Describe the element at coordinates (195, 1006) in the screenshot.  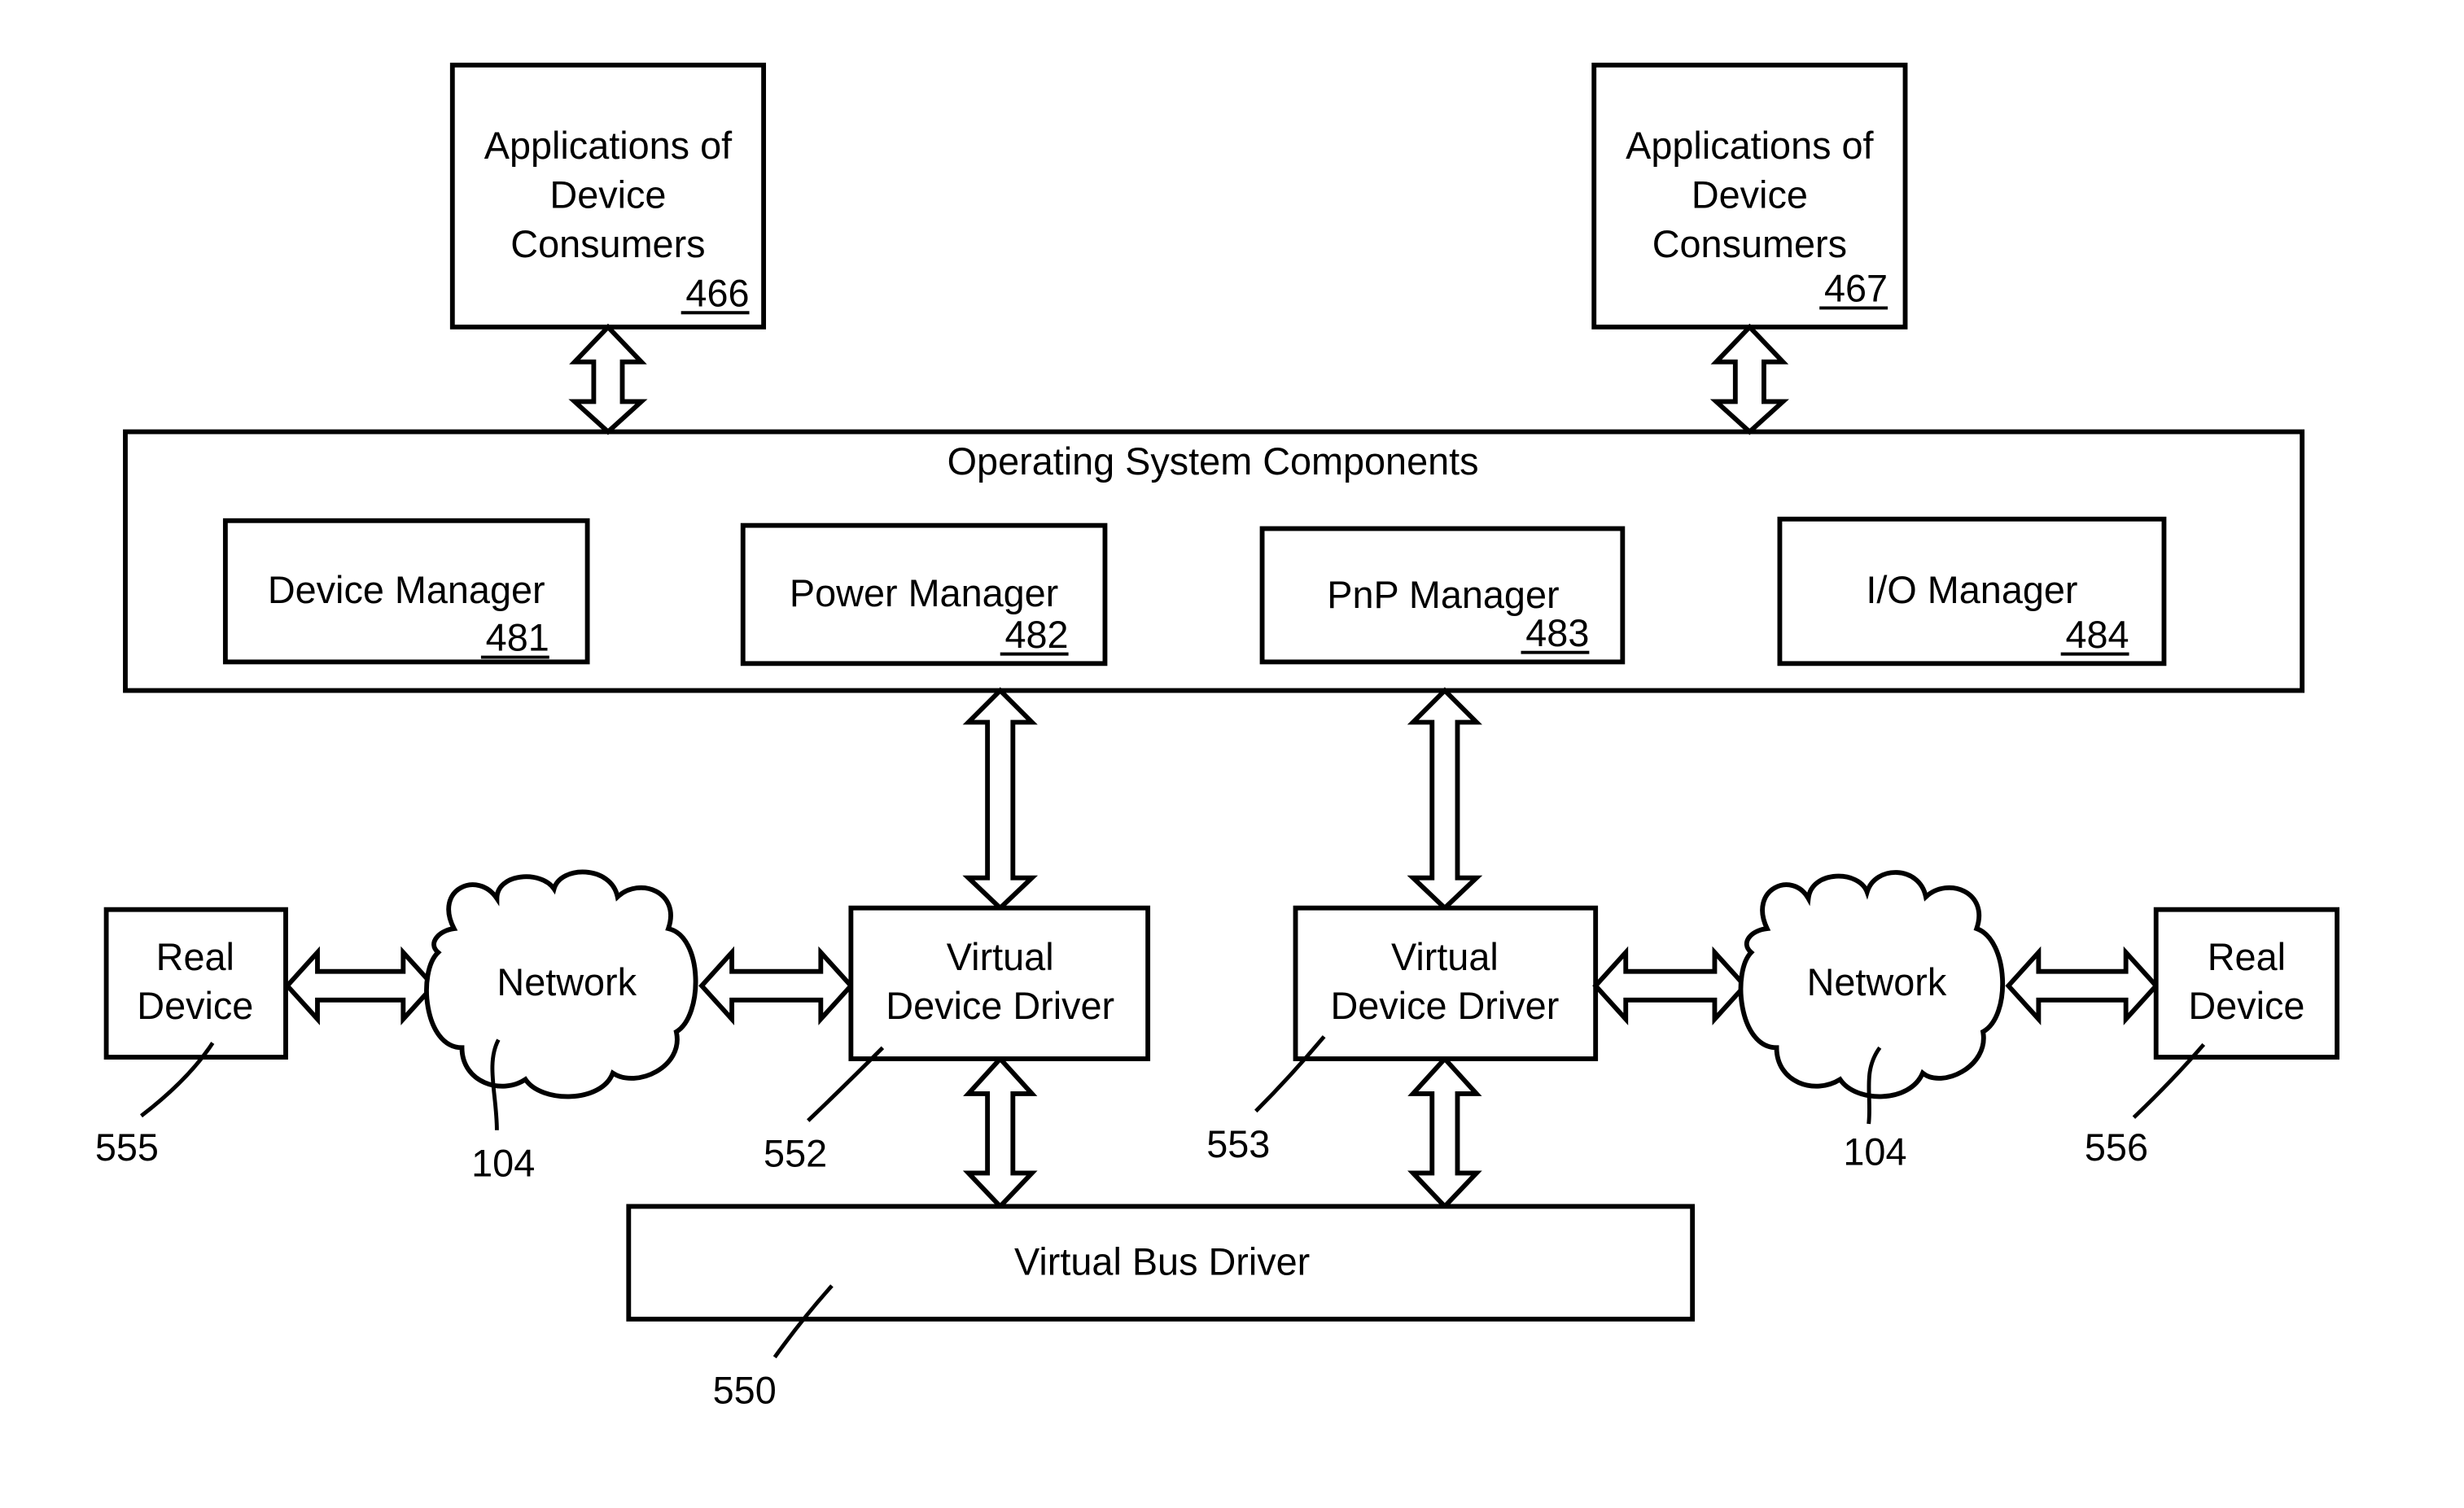
I see `real-device-left-line2: Device` at that location.